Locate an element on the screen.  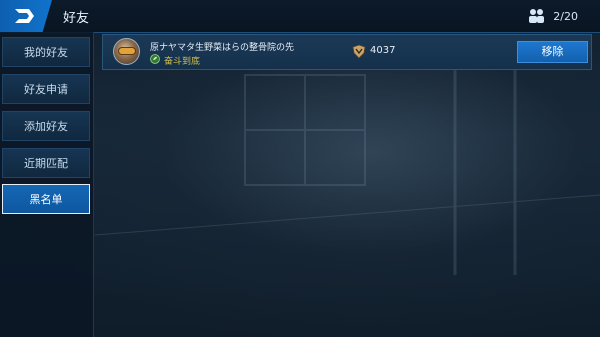
remove-button: 移除 is located at coordinates (552, 52).